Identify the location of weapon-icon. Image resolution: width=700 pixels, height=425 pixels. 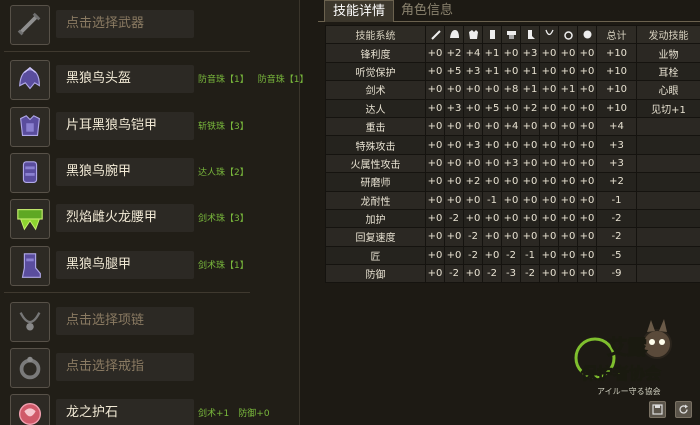
(30, 25).